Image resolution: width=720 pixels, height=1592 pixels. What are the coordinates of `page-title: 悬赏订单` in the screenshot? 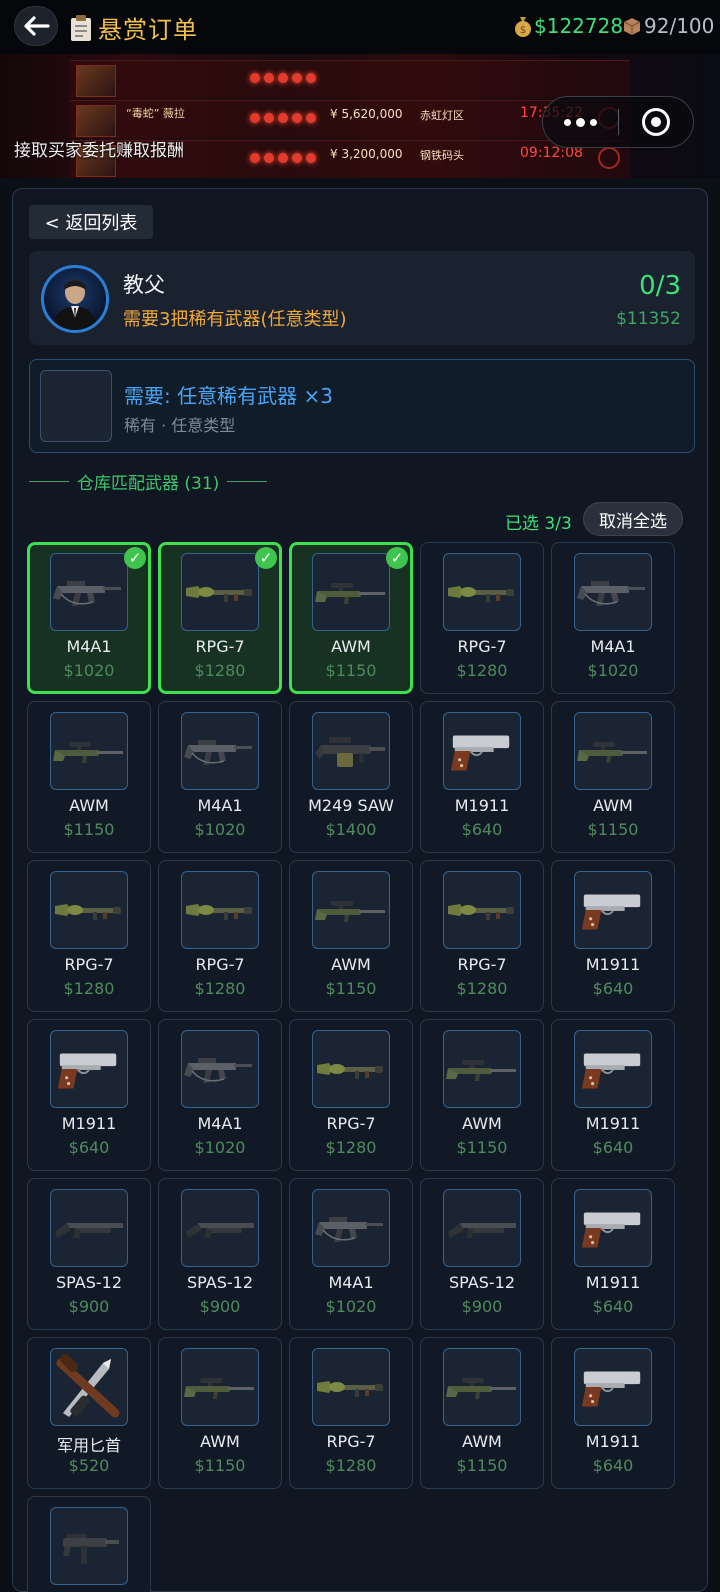 It's located at (148, 30).